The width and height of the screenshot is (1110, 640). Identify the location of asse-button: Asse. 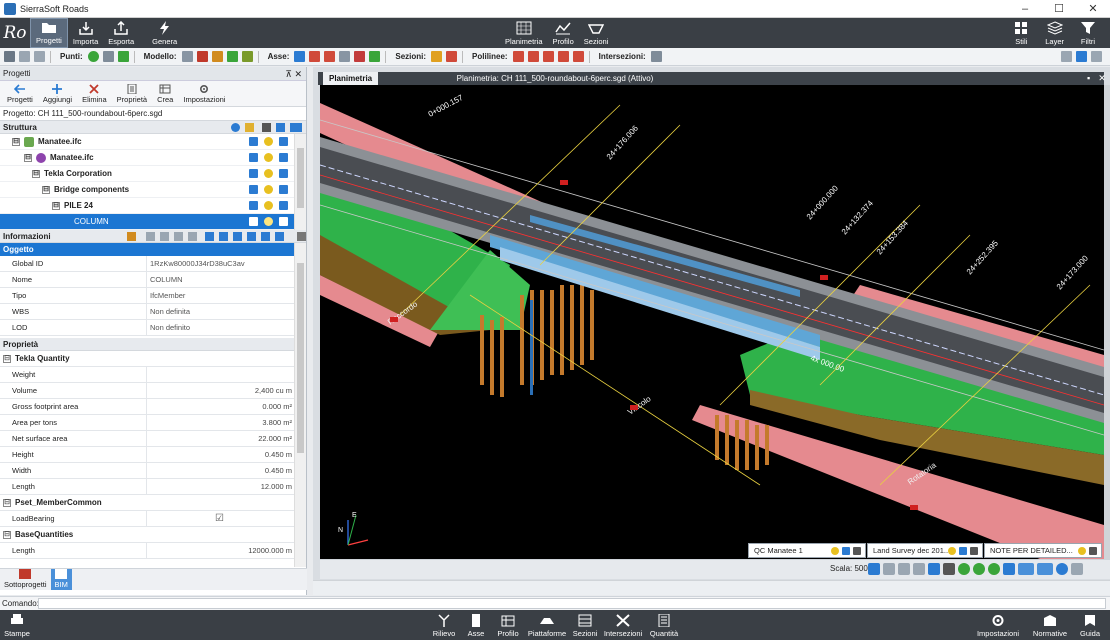
(476, 625).